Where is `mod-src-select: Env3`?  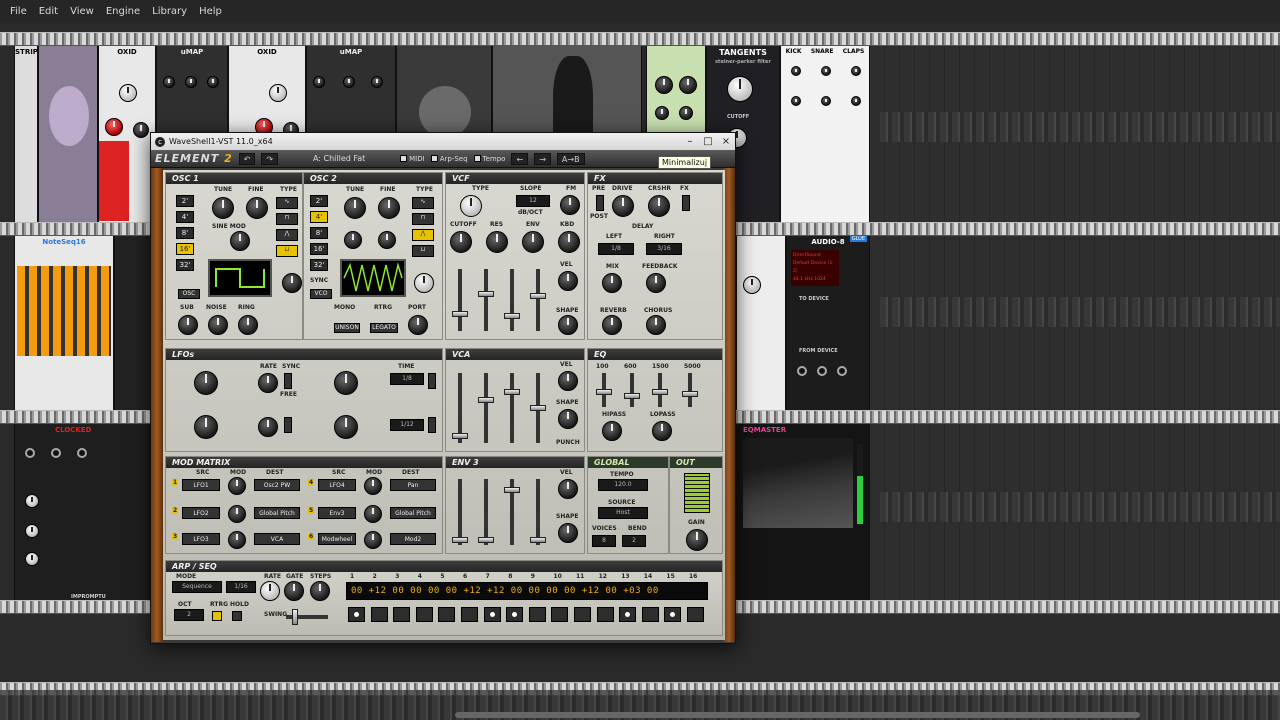
mod-src-select: Env3 is located at coordinates (337, 513).